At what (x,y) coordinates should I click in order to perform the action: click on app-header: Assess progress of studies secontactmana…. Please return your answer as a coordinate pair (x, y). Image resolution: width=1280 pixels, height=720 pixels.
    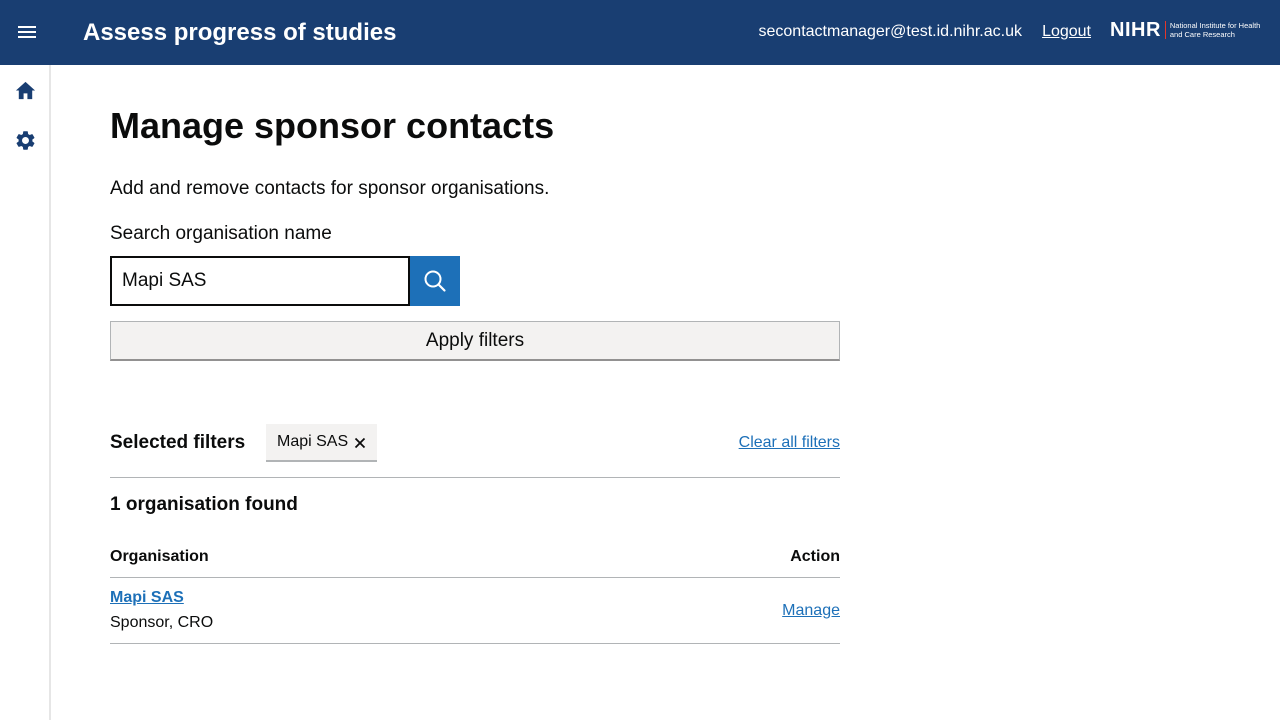
    Looking at the image, I should click on (640, 32).